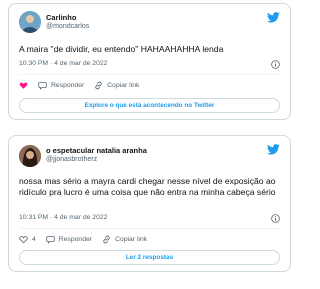 This screenshot has height=289, width=320. I want to click on tweet-actions: Responder Copiar link, so click(79, 85).